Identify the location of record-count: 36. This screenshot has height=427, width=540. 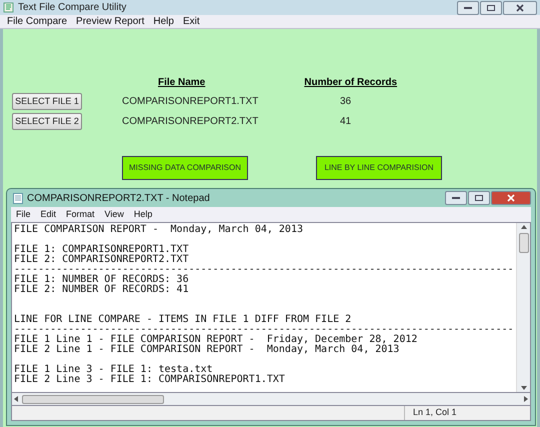
(346, 102).